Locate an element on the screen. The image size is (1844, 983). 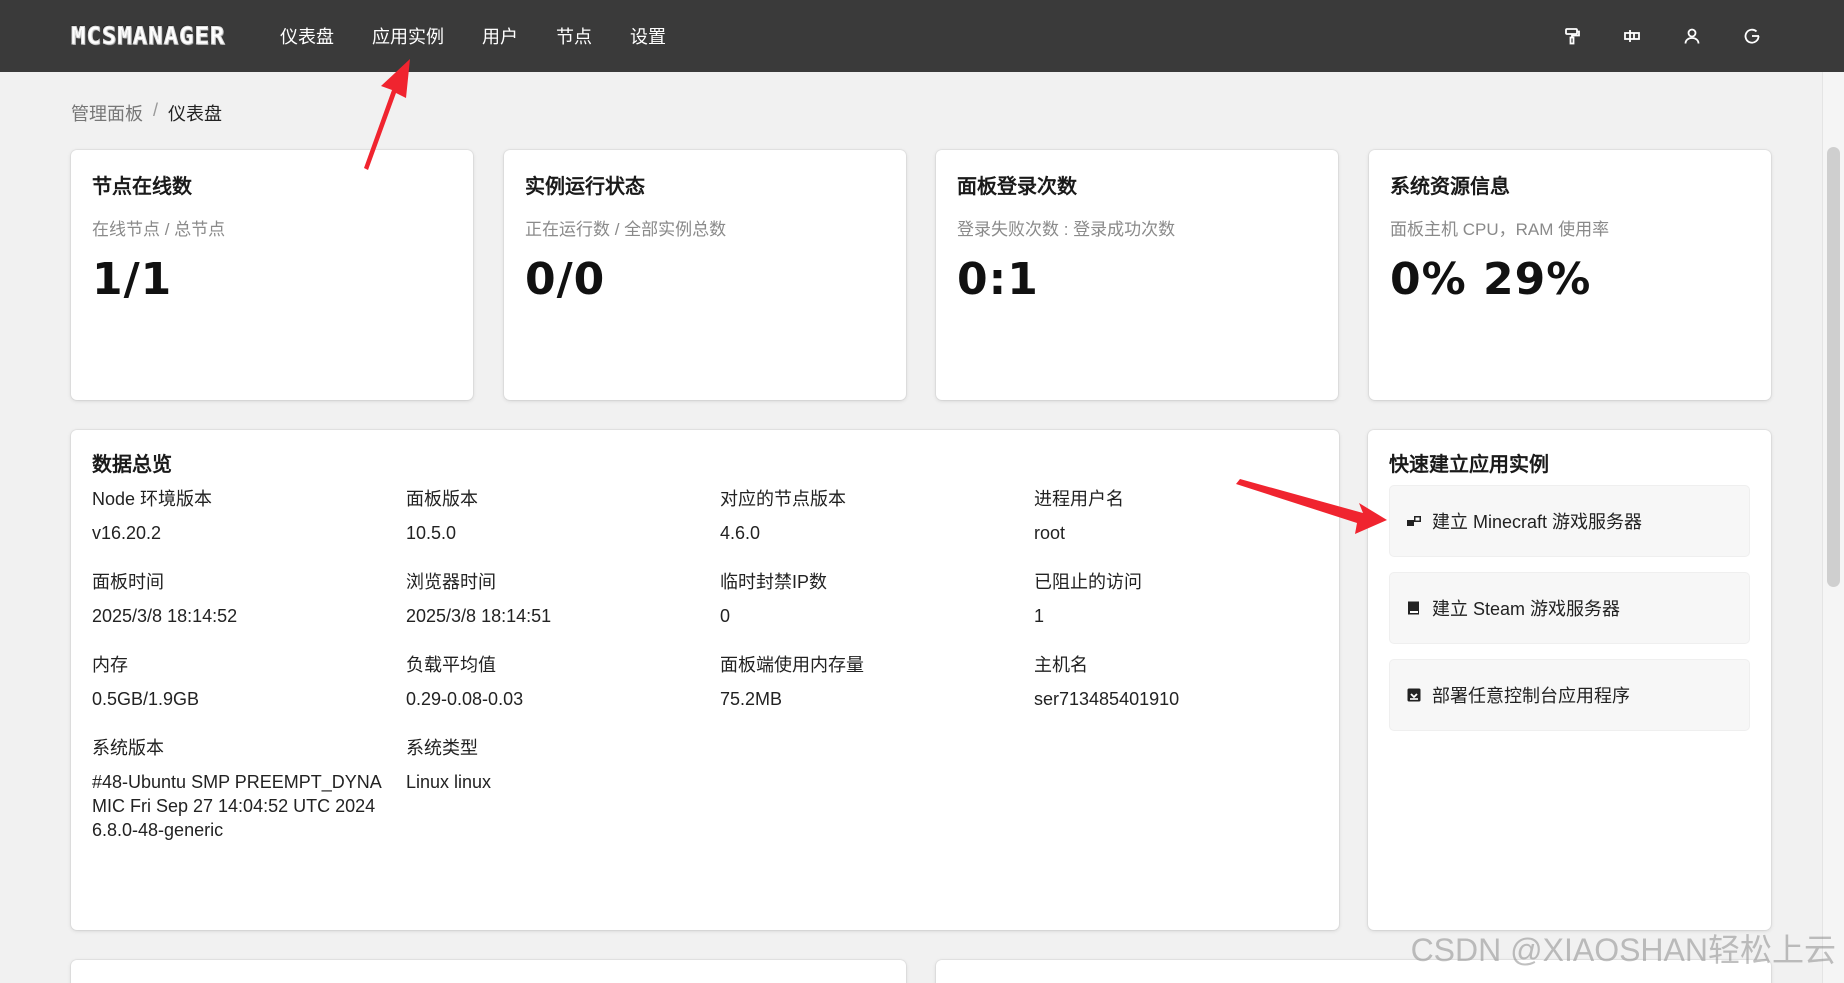
overview-item: 负载平均值 0.29-0.08-0.03 is located at coordinates (563, 692).